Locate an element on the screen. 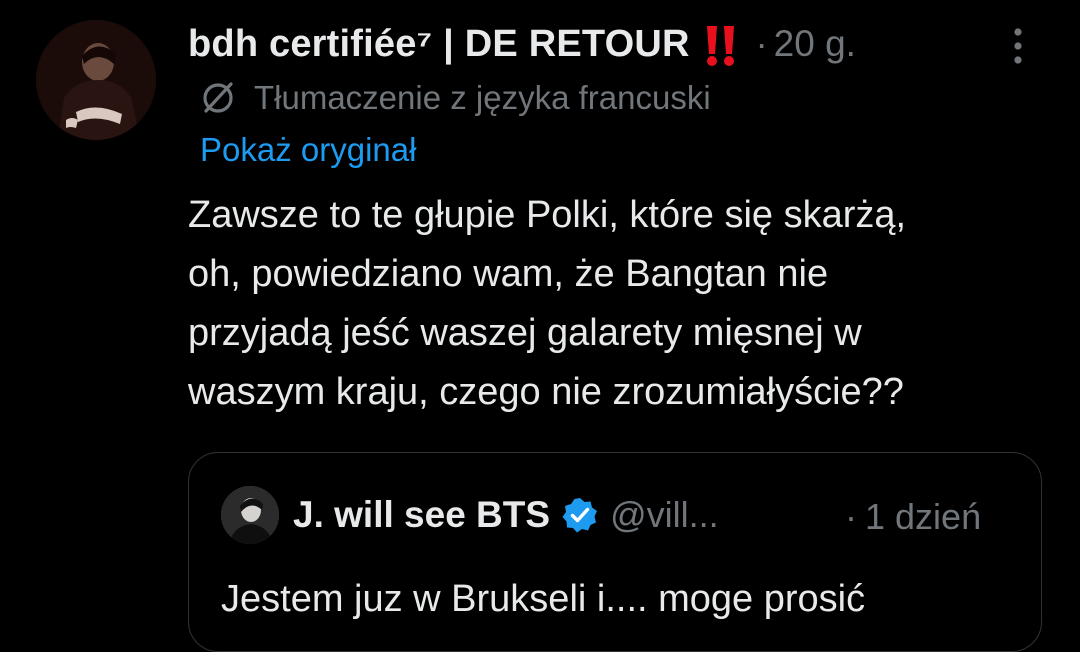  verified-badge-icon is located at coordinates (580, 515).